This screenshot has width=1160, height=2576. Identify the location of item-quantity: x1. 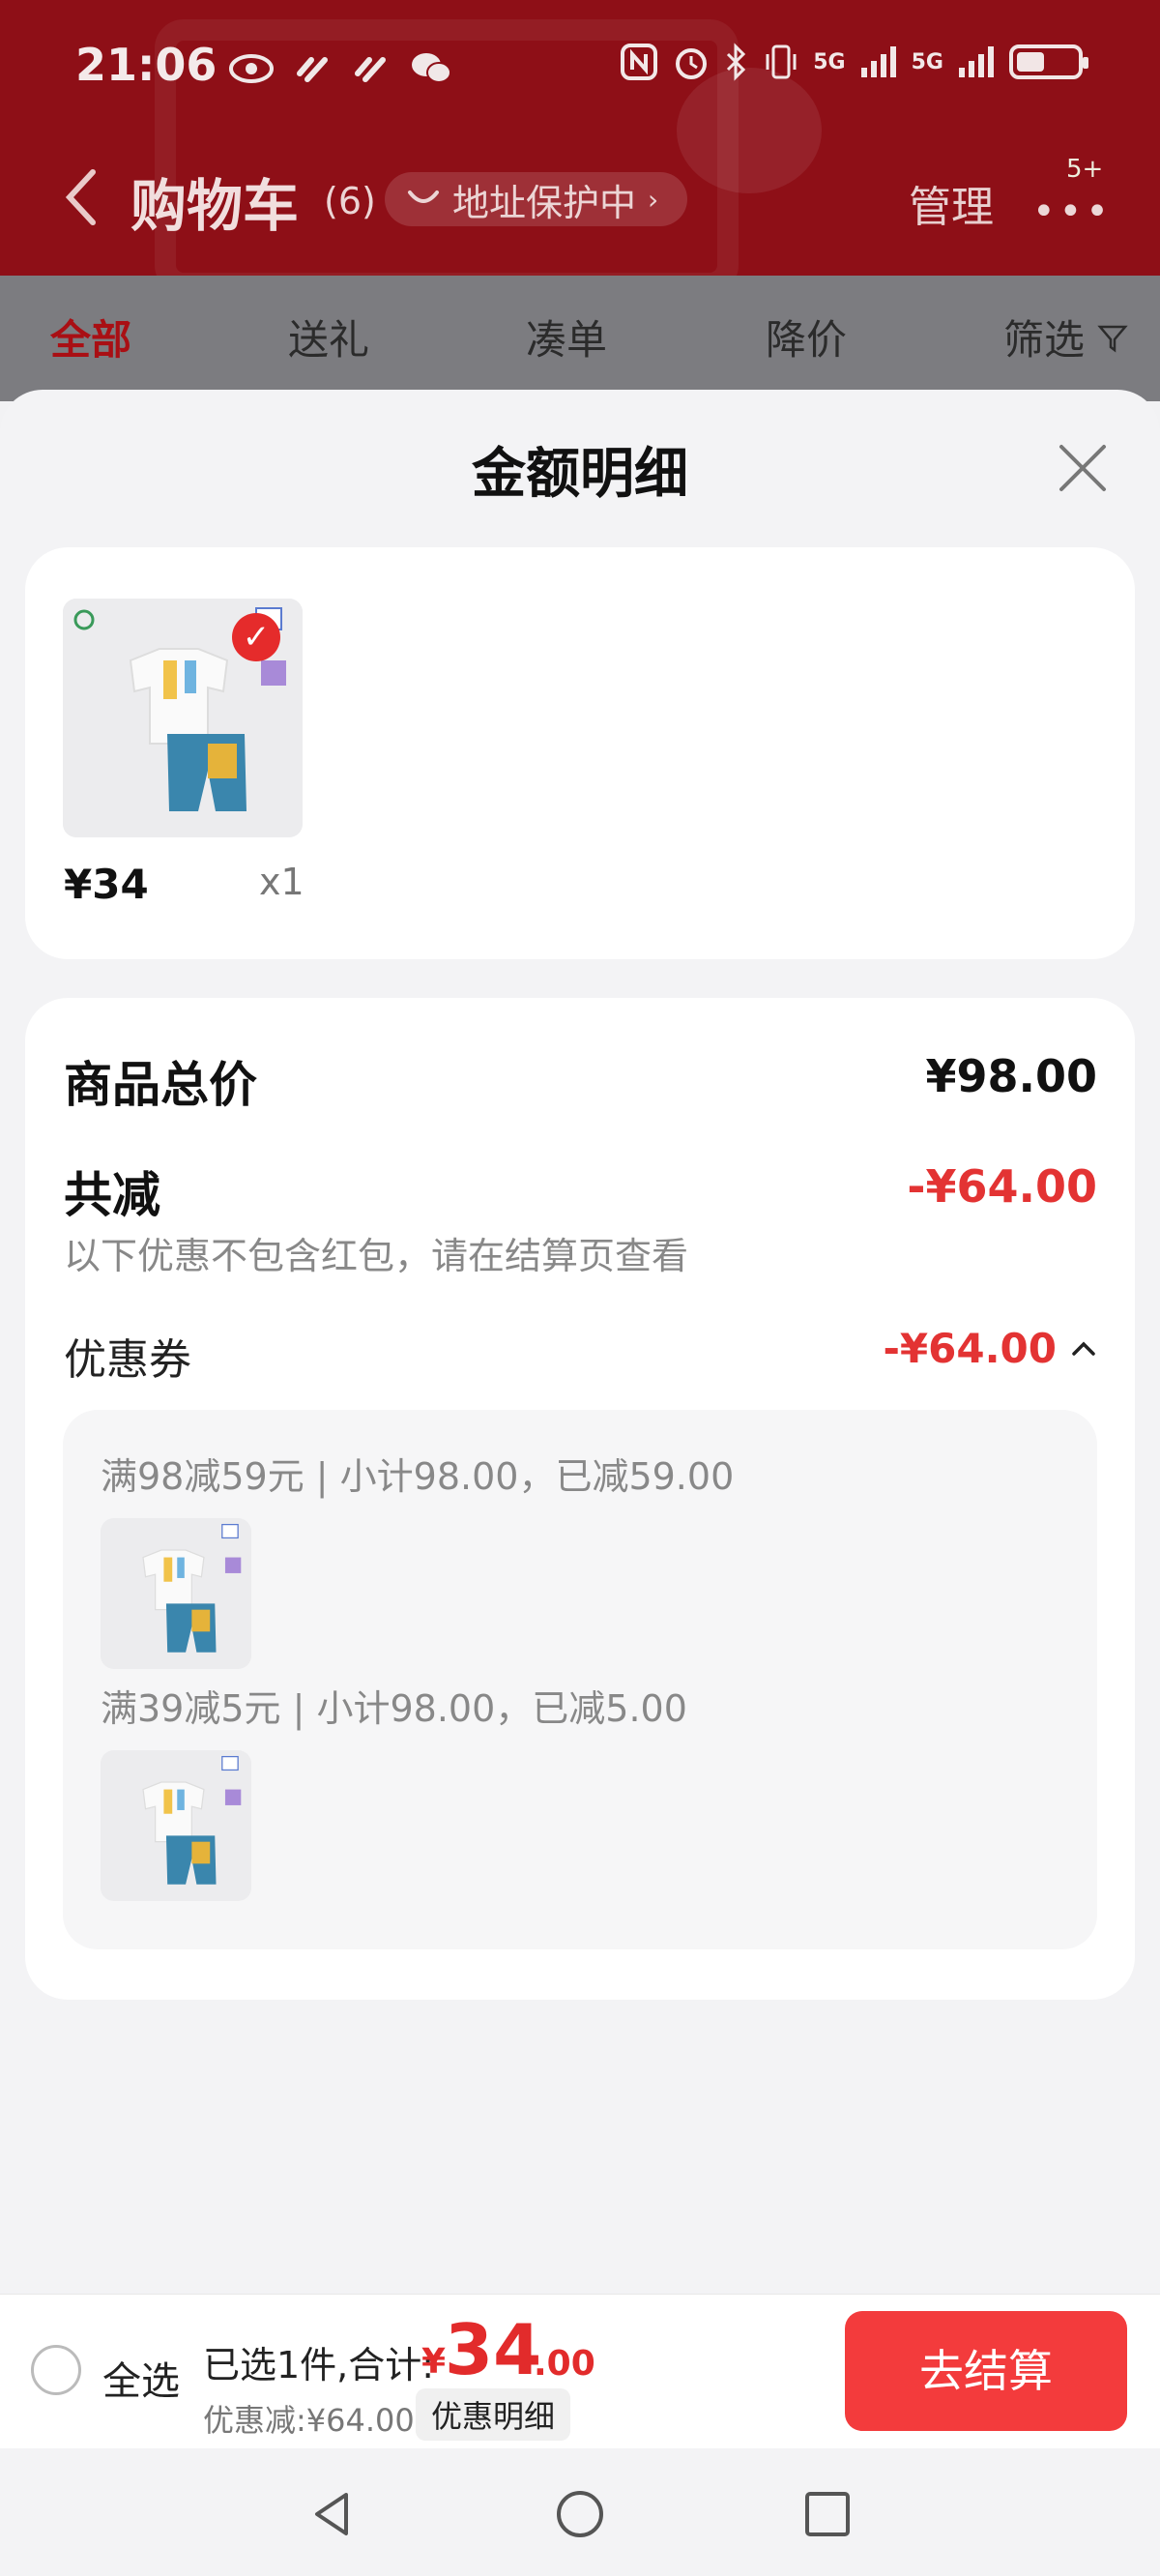
(282, 882).